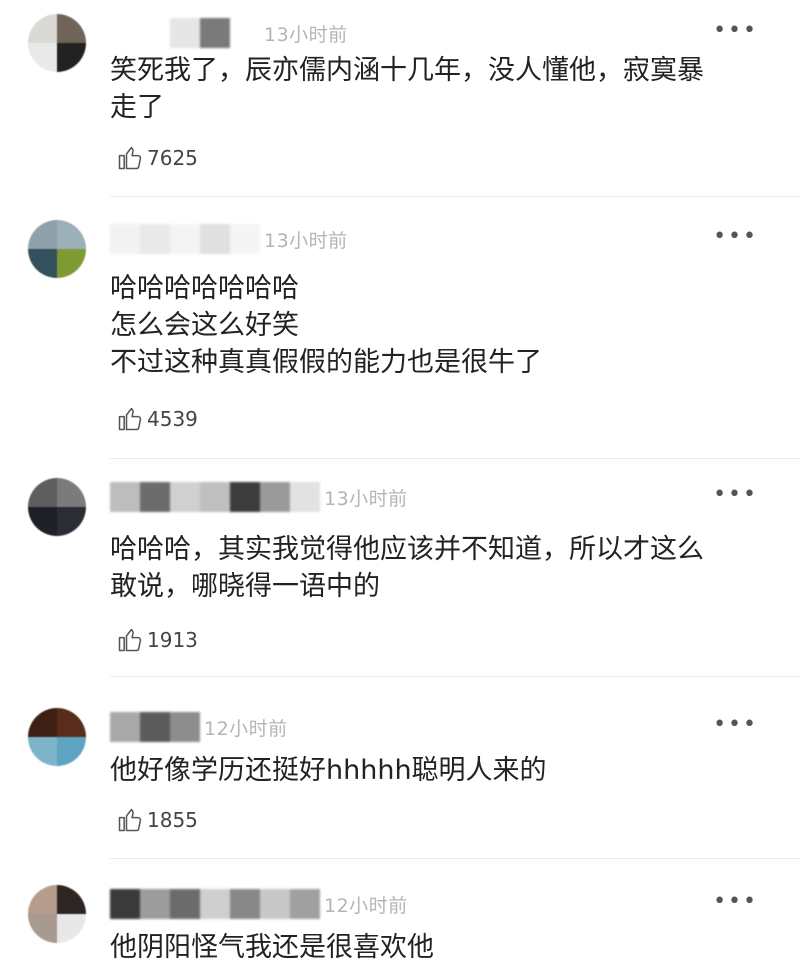 Image resolution: width=800 pixels, height=974 pixels. Describe the element at coordinates (407, 549) in the screenshot. I see `comment-line: 哈哈哈，其实我觉得他应该并不知道，所以才这么` at that location.